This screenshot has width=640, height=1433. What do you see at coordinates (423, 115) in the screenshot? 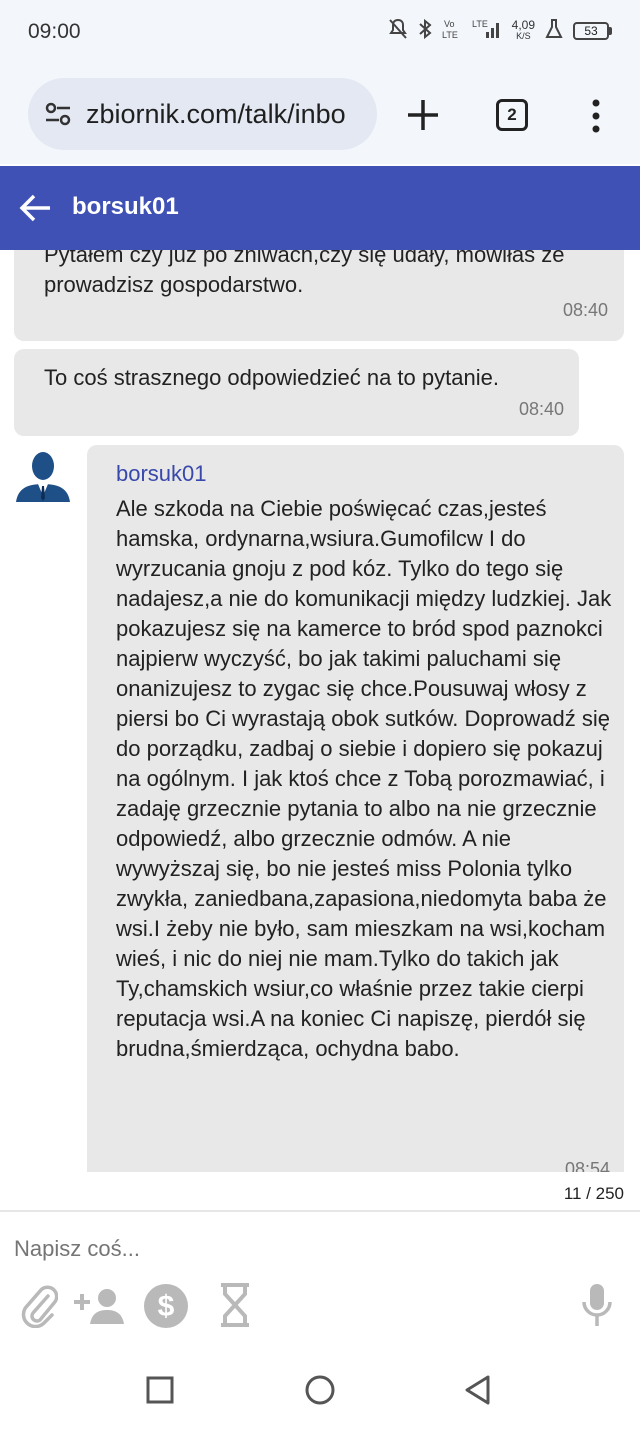
I see `new-tab-icon` at bounding box center [423, 115].